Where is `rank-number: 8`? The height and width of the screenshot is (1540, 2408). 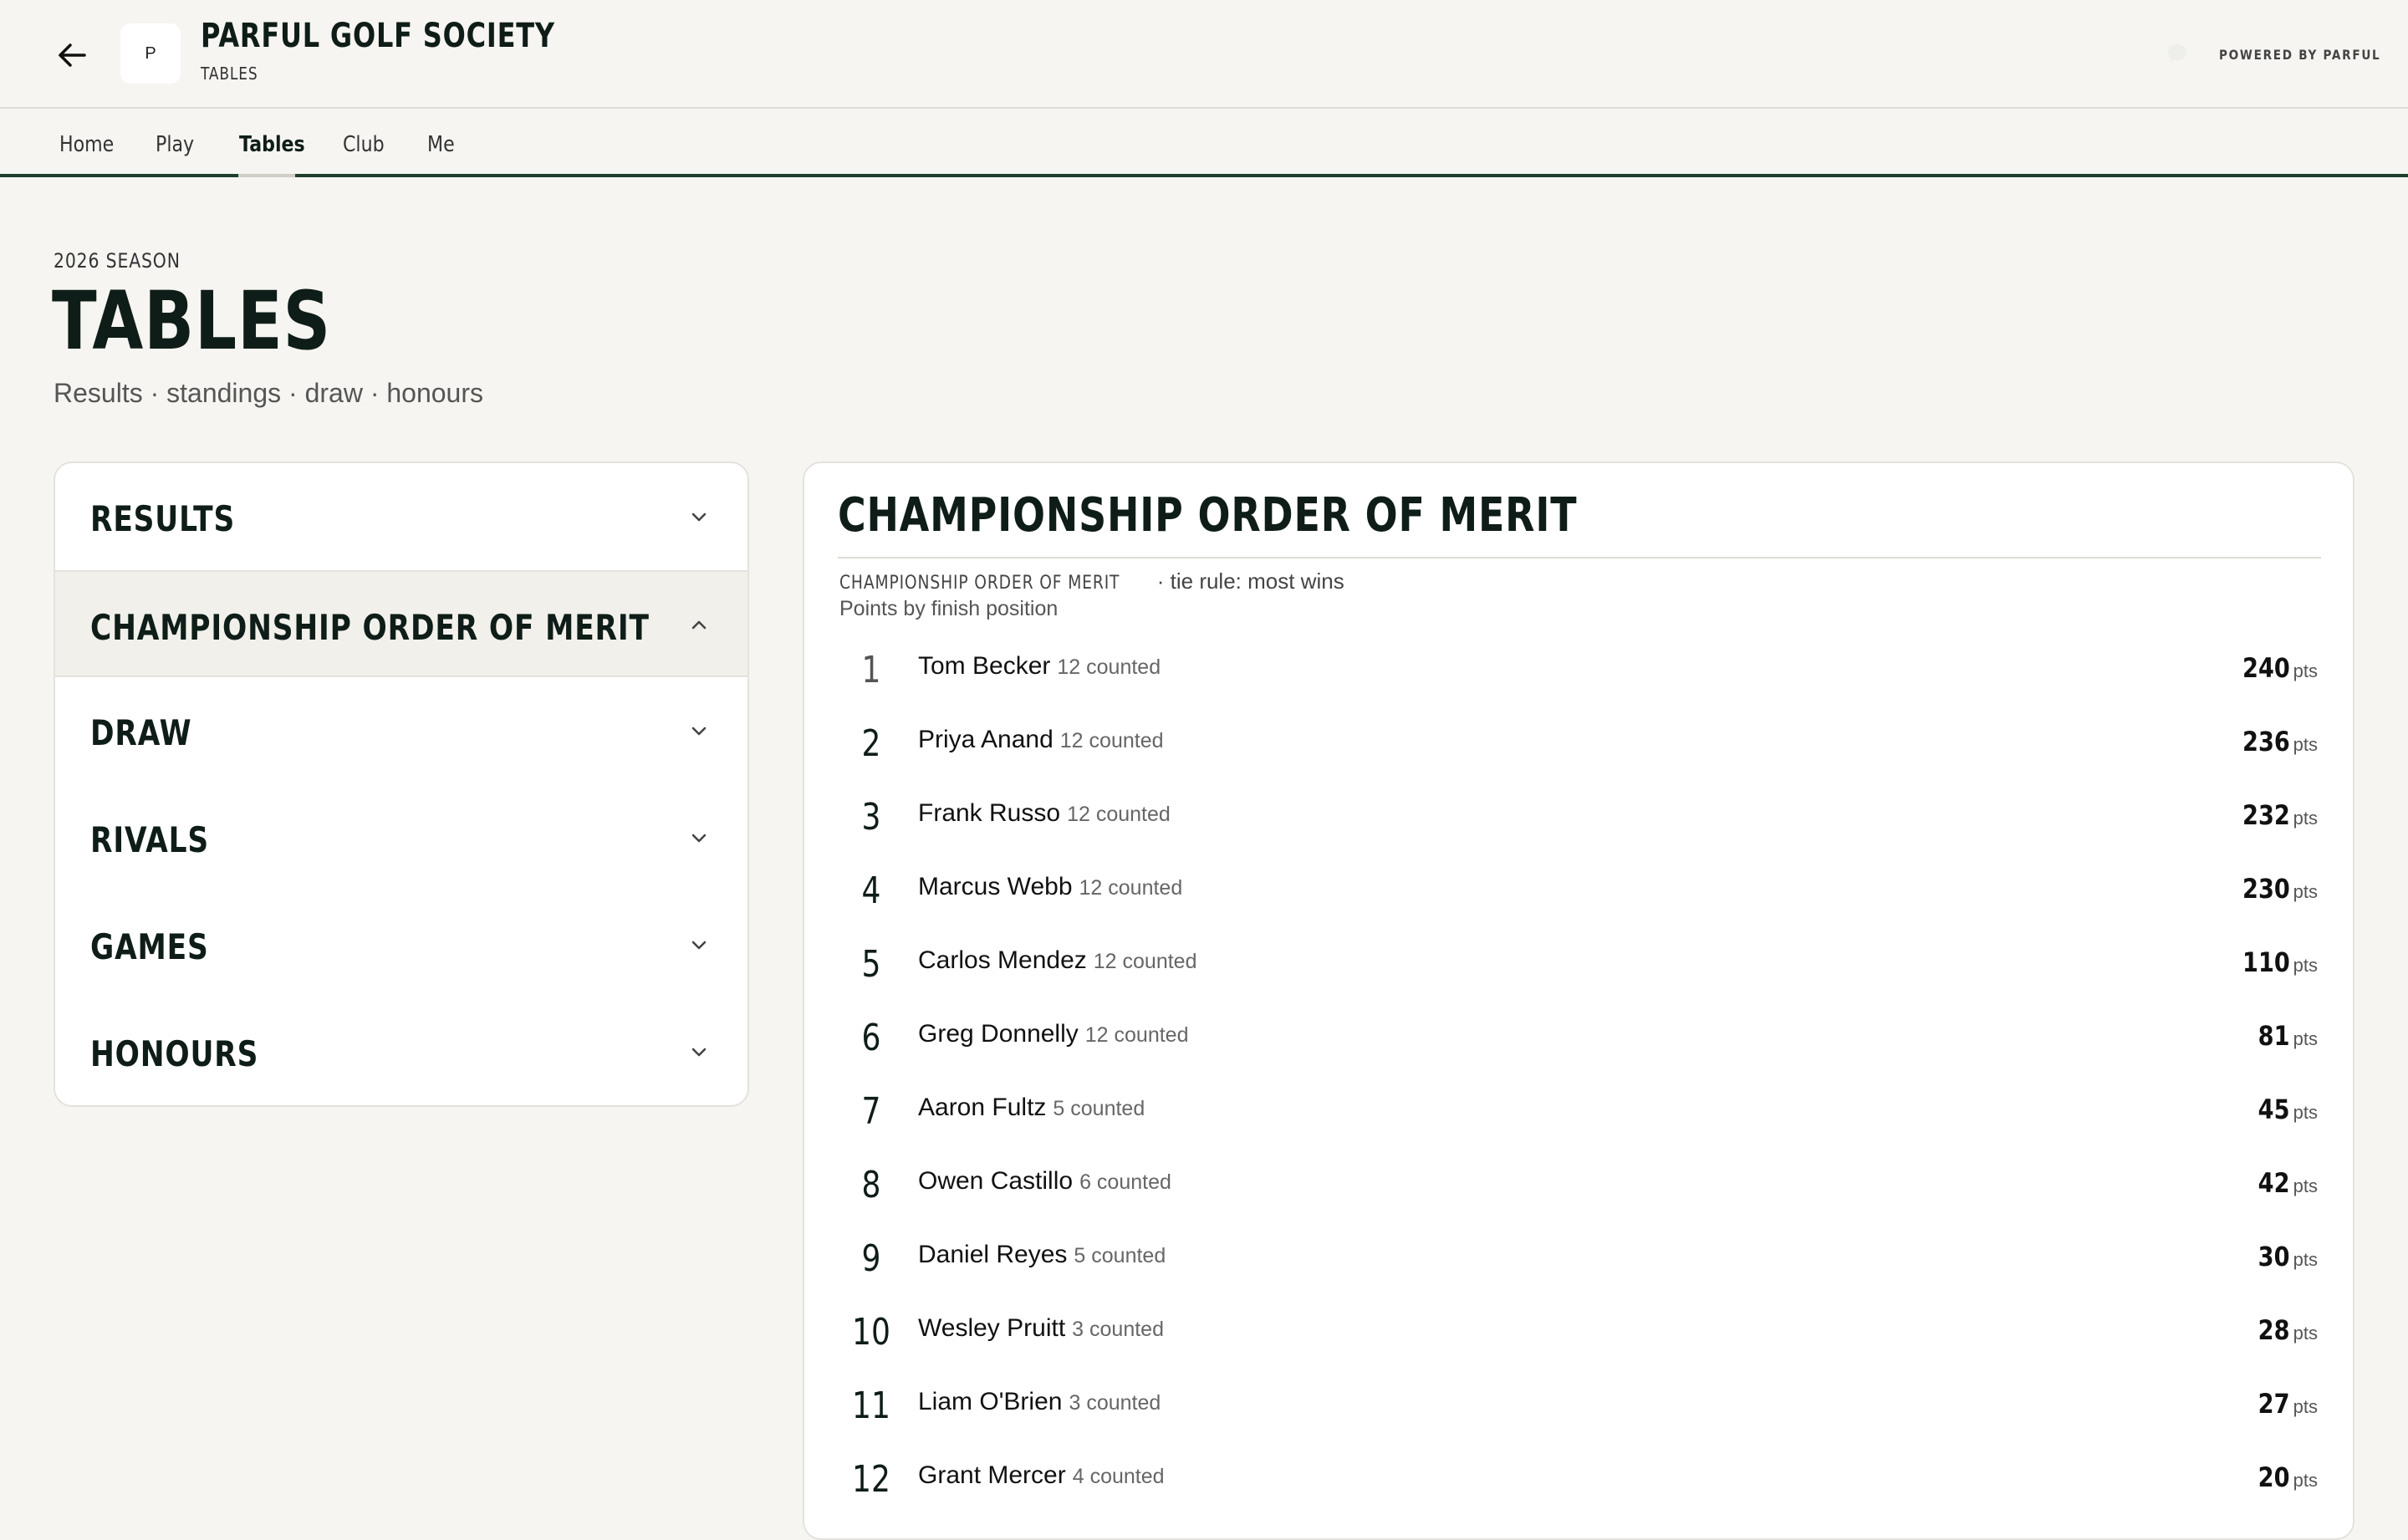 rank-number: 8 is located at coordinates (871, 1185).